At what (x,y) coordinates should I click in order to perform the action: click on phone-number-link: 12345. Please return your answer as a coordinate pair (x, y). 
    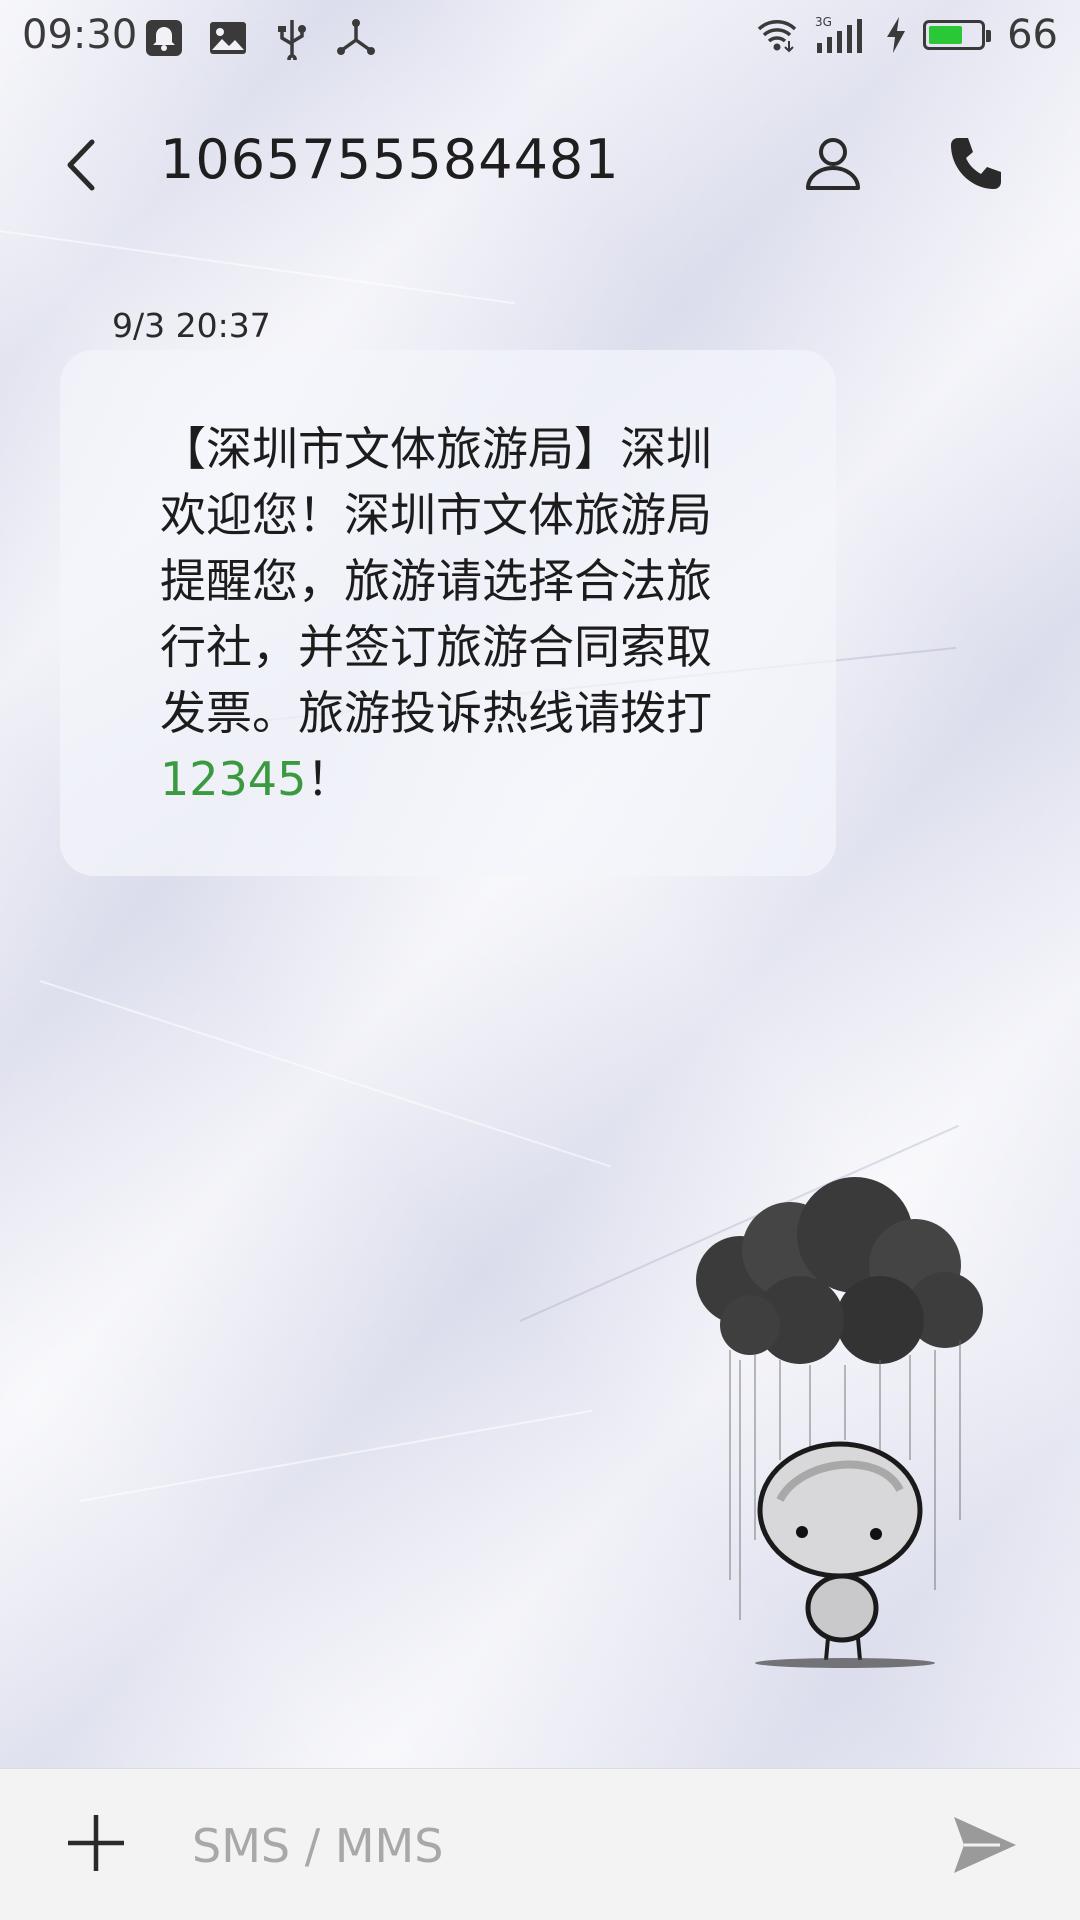
    Looking at the image, I should click on (233, 779).